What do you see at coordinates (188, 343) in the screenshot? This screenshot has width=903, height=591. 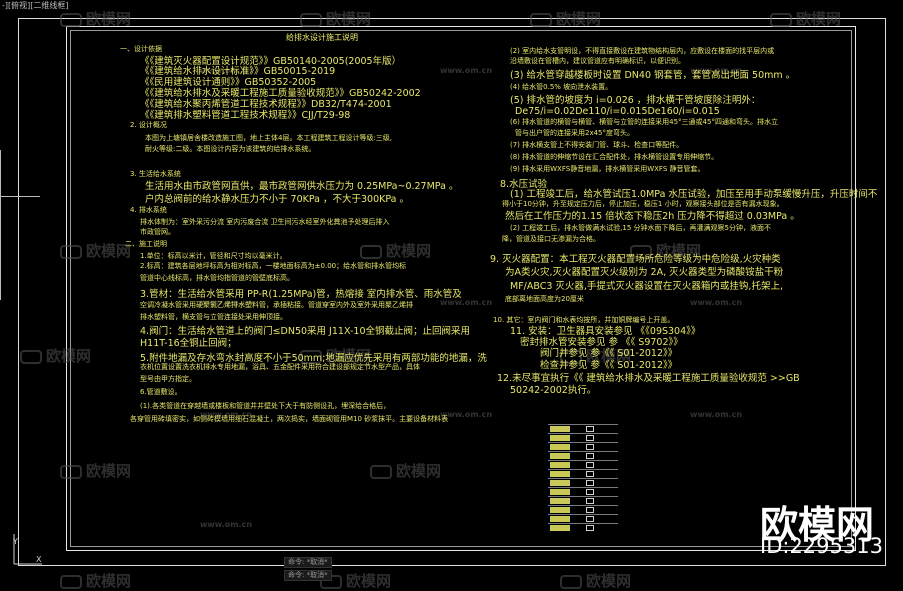 I see `left-note-line: H11T-16全铜止回阀；` at bounding box center [188, 343].